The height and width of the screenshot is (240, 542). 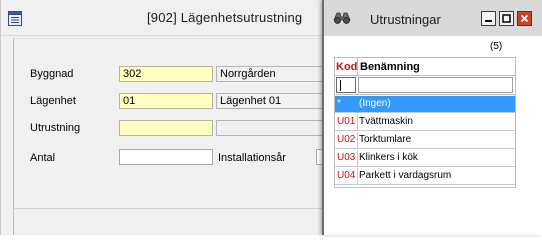 What do you see at coordinates (175, 221) in the screenshot?
I see `main-statusbar` at bounding box center [175, 221].